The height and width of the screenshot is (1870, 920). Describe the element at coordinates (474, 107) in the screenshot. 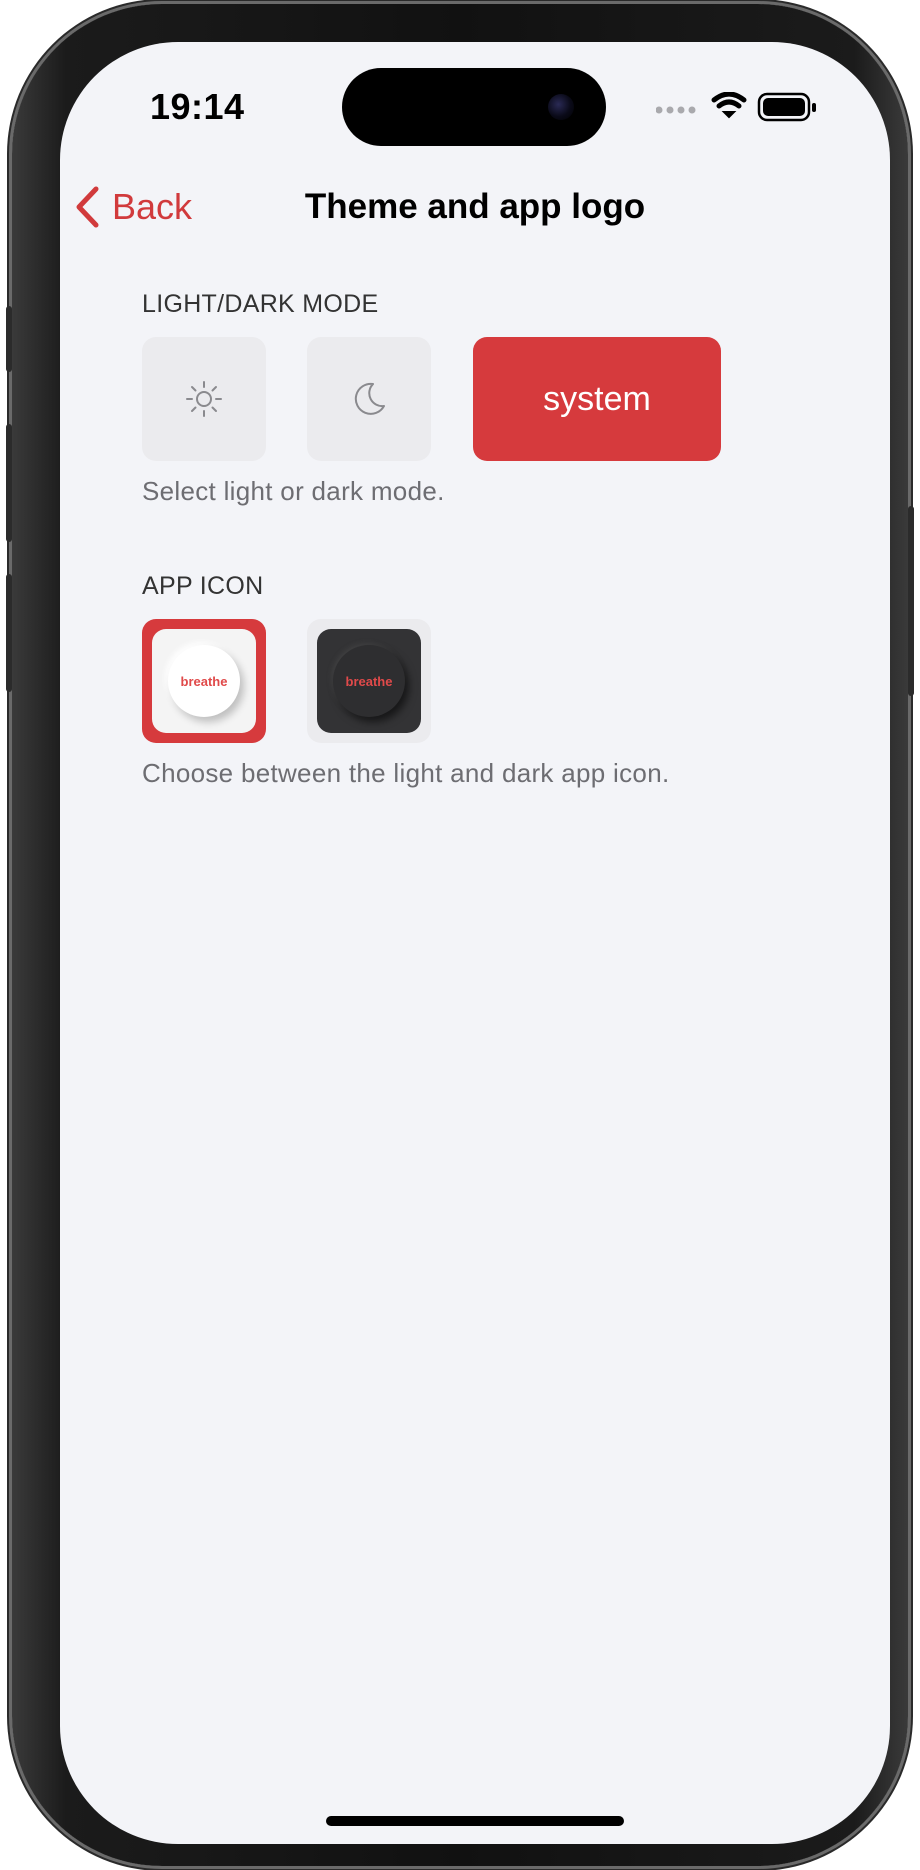

I see `dynamic-island` at that location.